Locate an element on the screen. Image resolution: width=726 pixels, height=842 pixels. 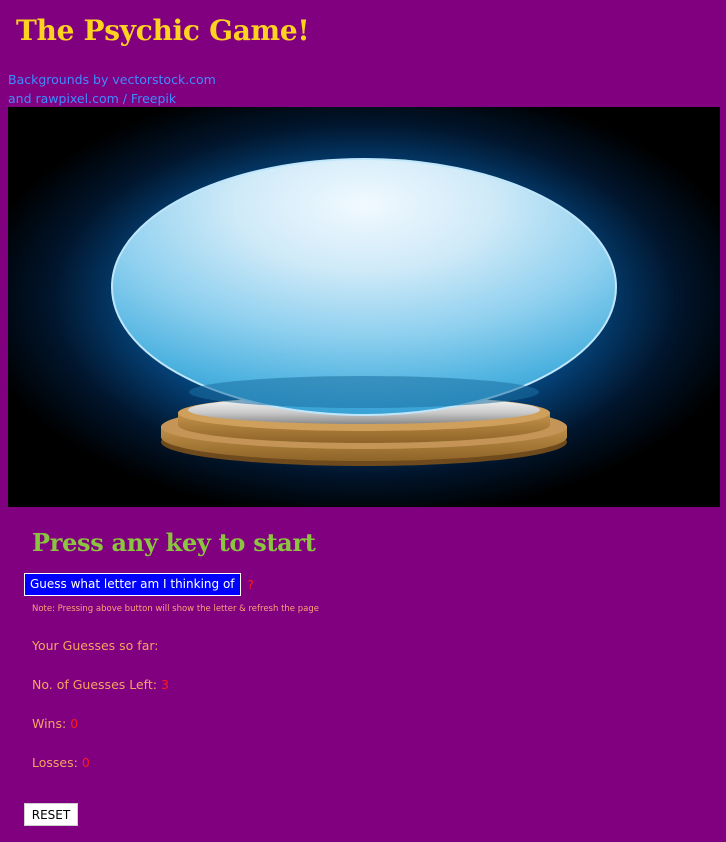
start-prompt: Press any key to start is located at coordinates (174, 542).